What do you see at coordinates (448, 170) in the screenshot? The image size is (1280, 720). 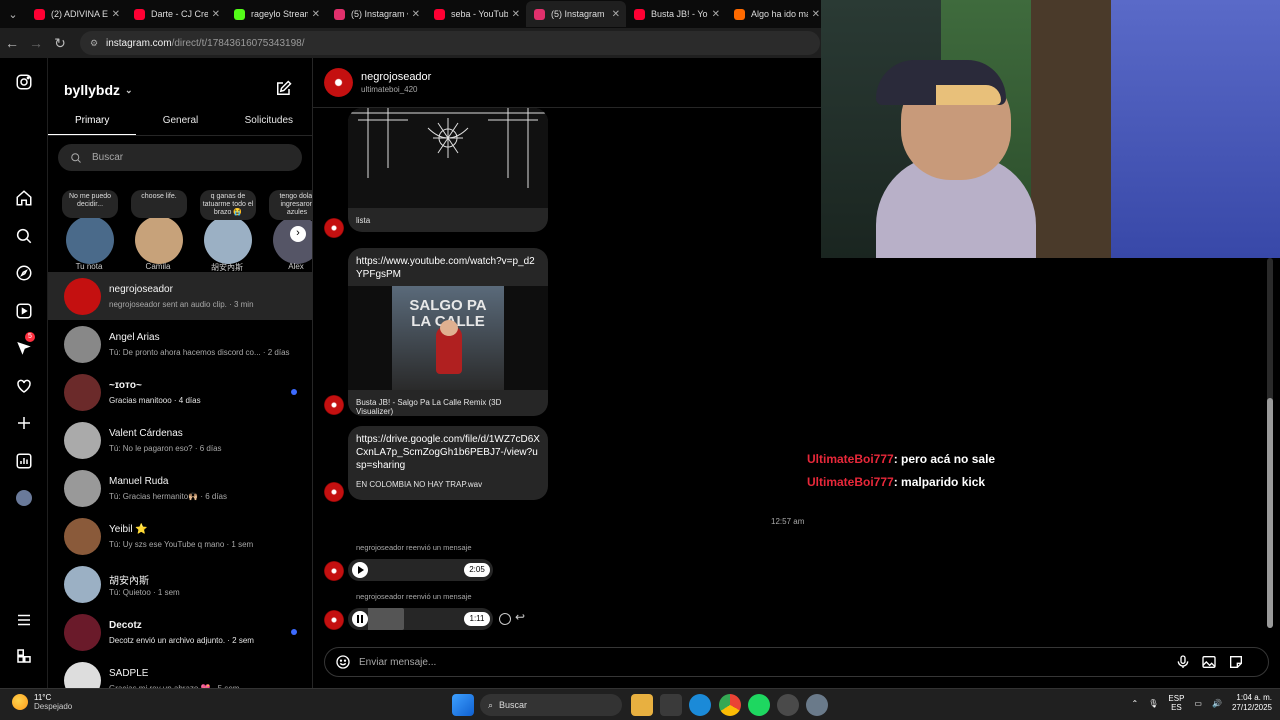 I see `image-message: lista` at bounding box center [448, 170].